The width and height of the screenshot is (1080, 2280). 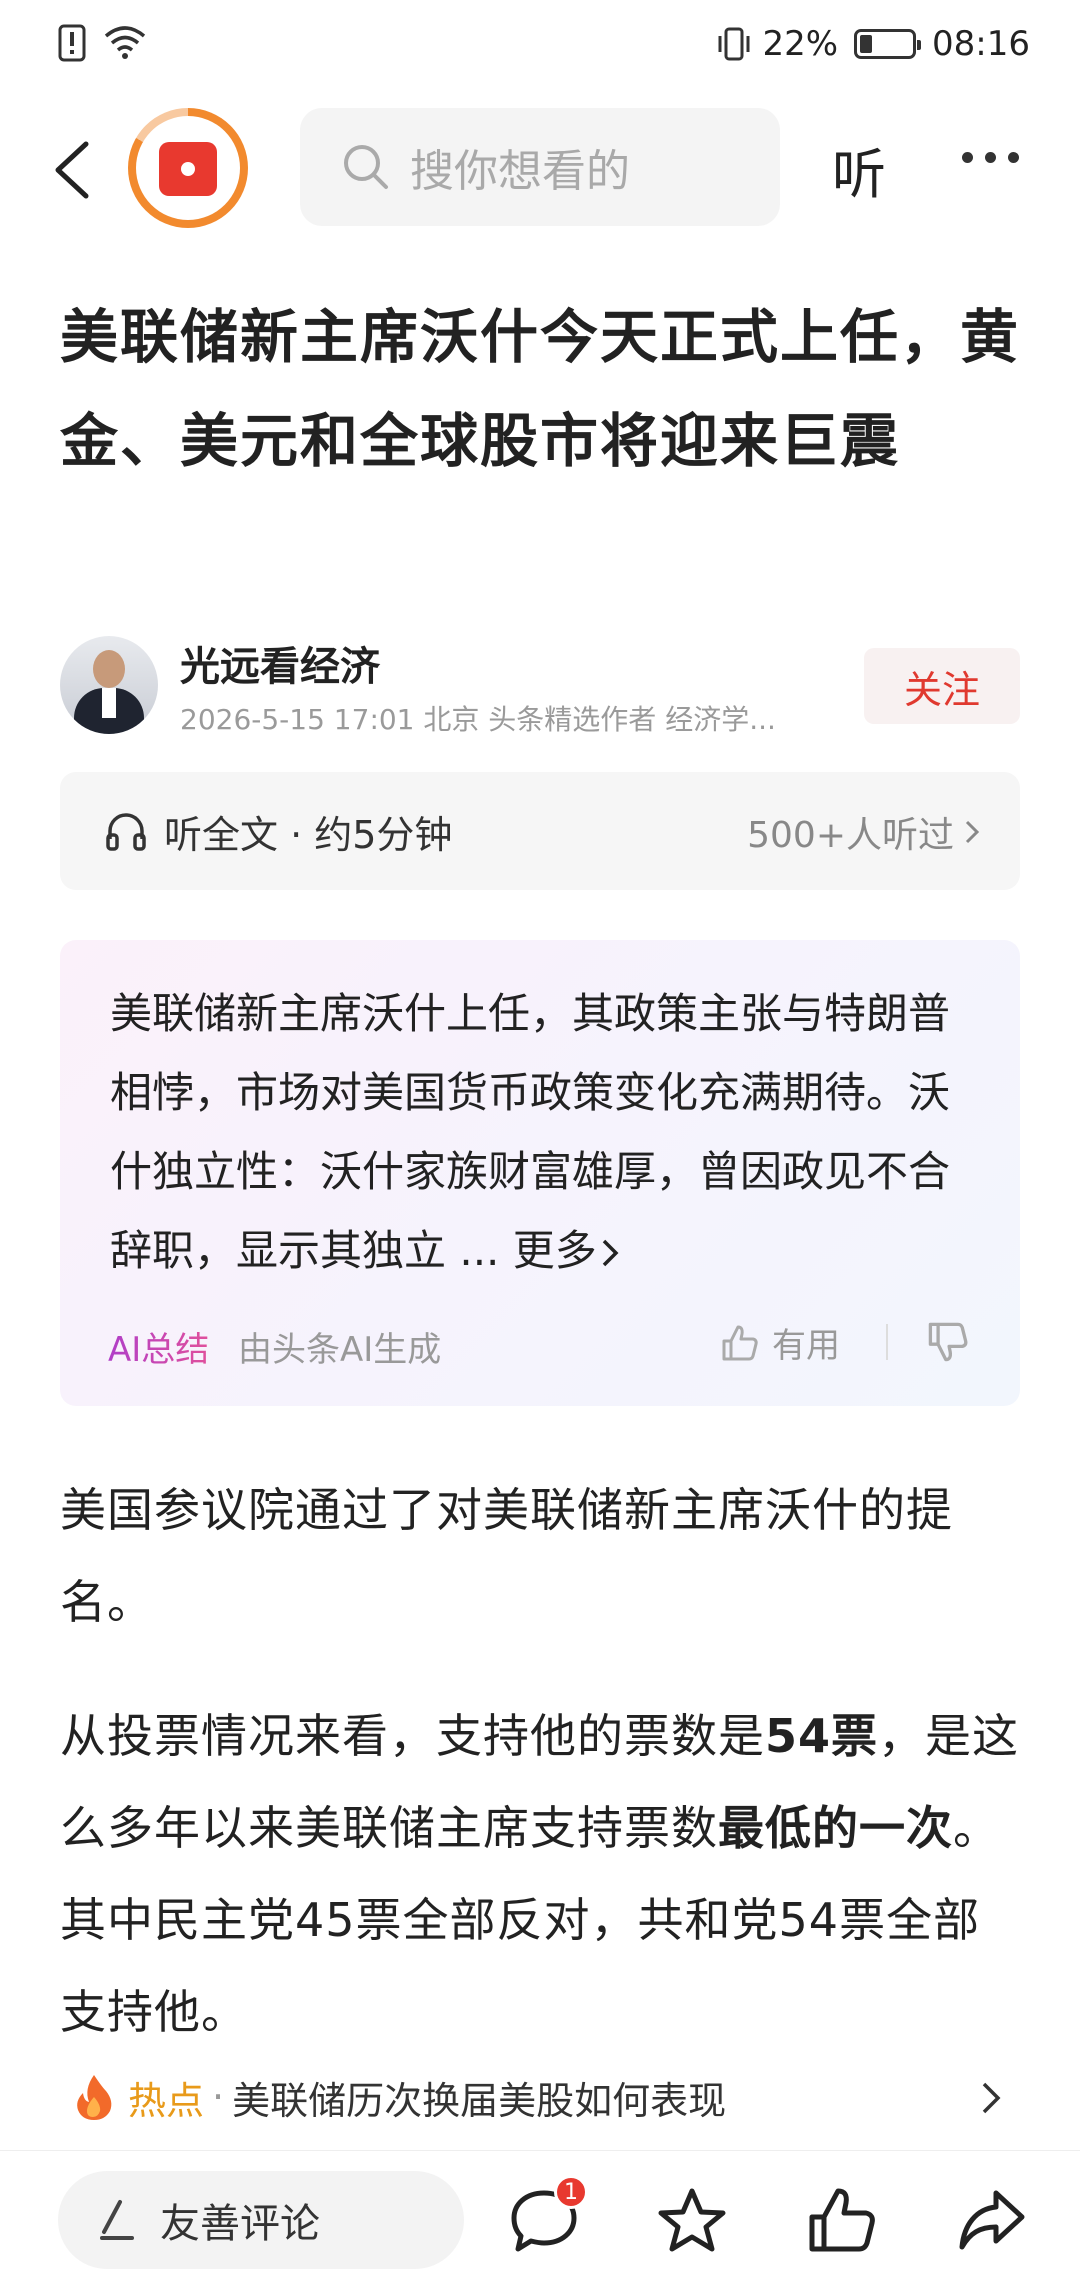 What do you see at coordinates (280, 663) in the screenshot?
I see `author-name: 光远看经济` at bounding box center [280, 663].